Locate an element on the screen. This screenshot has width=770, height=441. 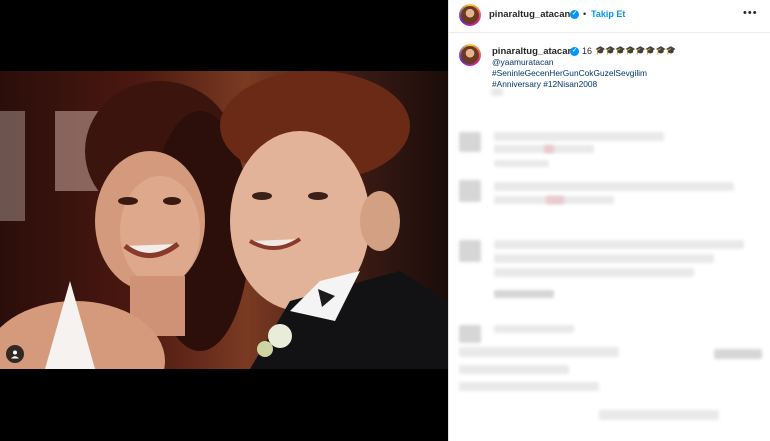
caption-emojis: 🎓🎓🎓🎓🎓🎓🎓🎓 is located at coordinates (635, 50).